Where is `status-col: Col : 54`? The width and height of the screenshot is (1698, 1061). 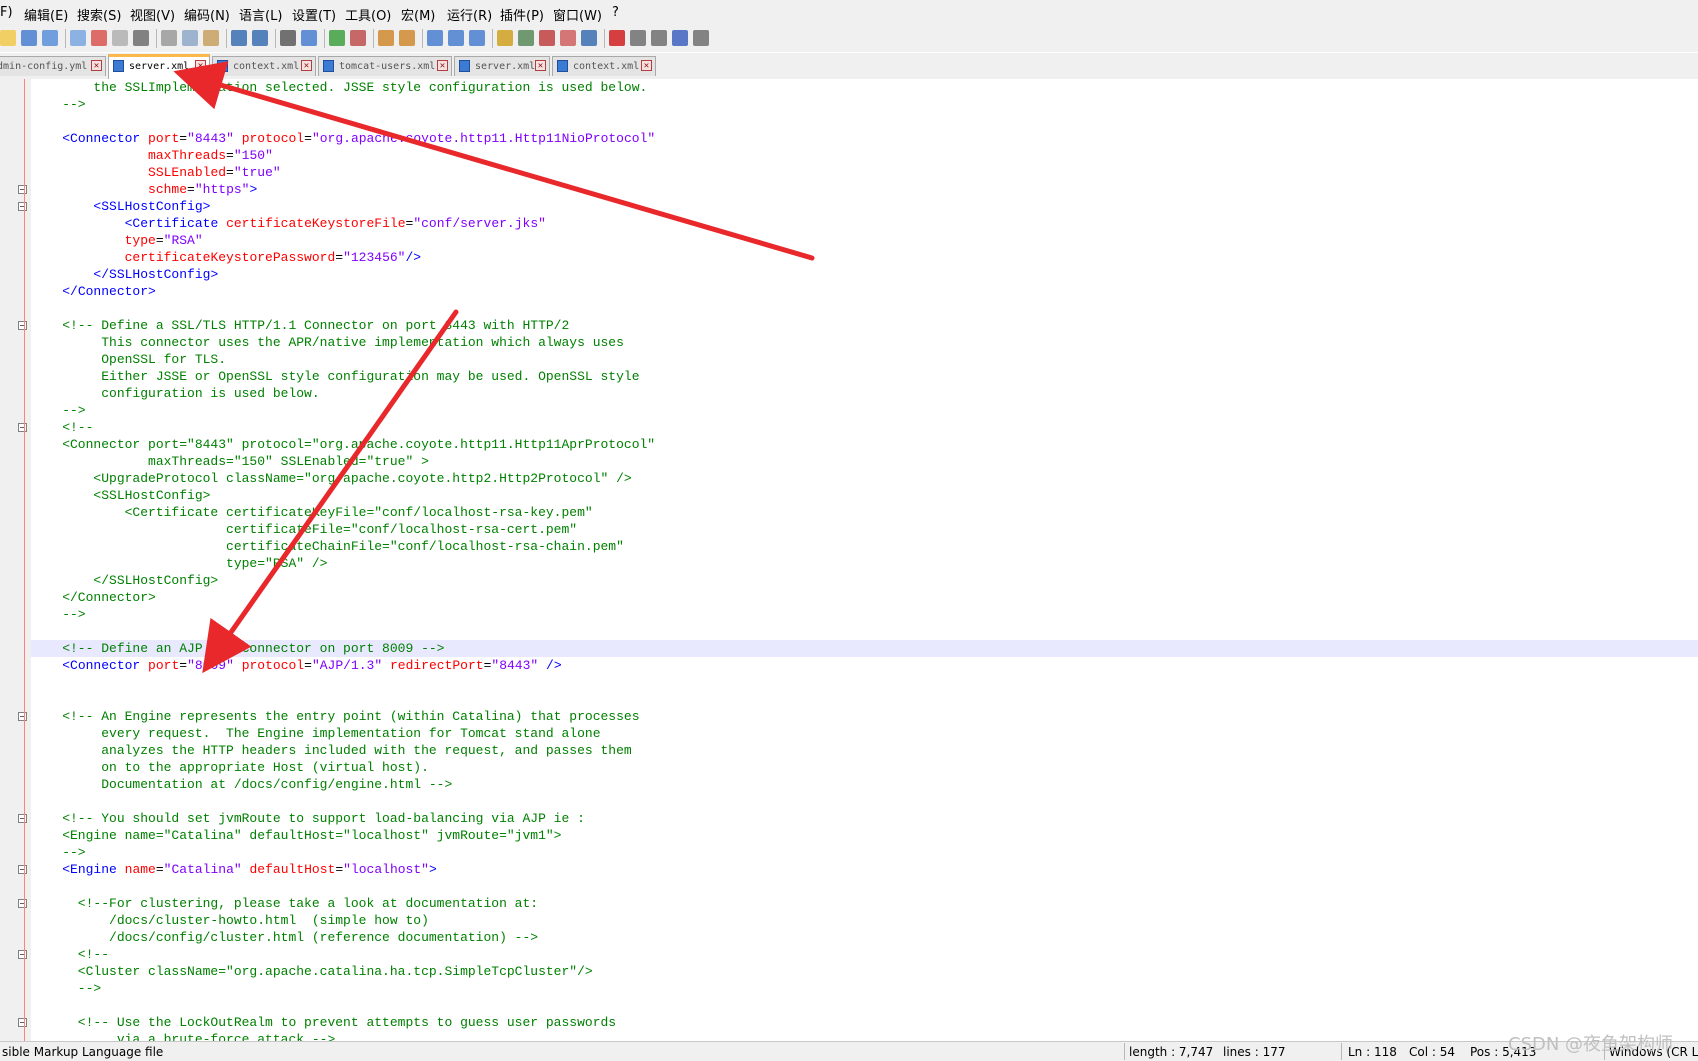 status-col: Col : 54 is located at coordinates (1432, 1052).